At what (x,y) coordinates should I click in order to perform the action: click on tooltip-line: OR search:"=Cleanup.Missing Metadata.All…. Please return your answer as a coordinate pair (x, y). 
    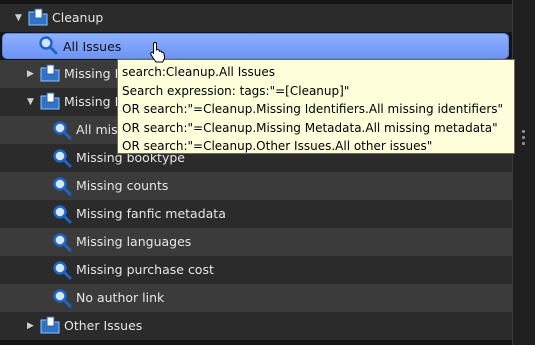
    Looking at the image, I should click on (310, 127).